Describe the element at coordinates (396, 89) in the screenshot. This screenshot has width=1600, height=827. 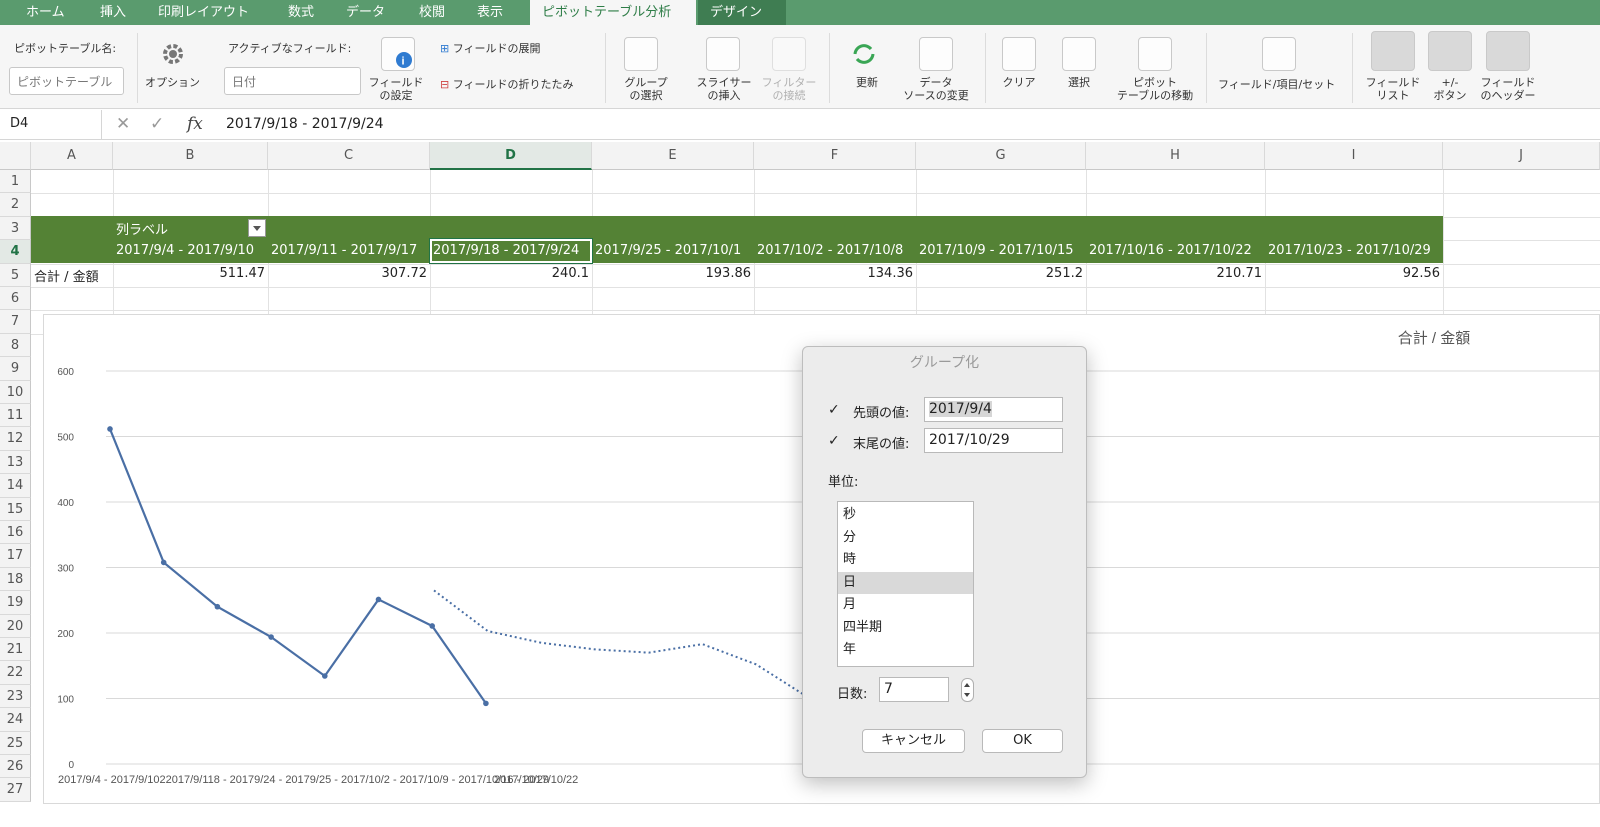
I see `field-settings-button: フィールド の設定` at that location.